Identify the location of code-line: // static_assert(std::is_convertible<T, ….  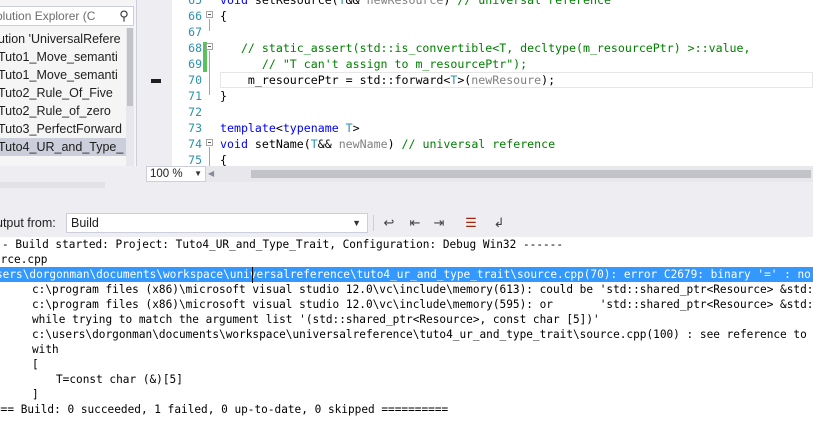
(495, 48).